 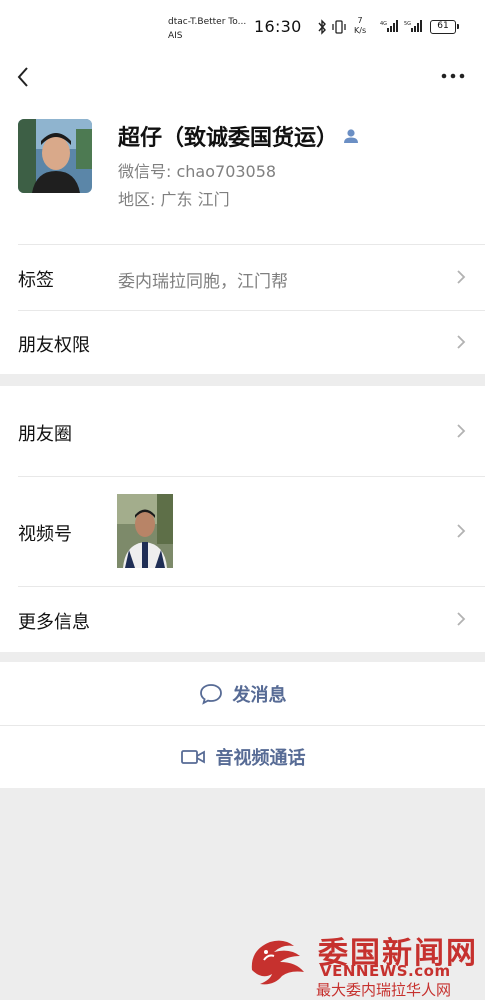 I want to click on channels-row: 视频号, so click(x=242, y=531).